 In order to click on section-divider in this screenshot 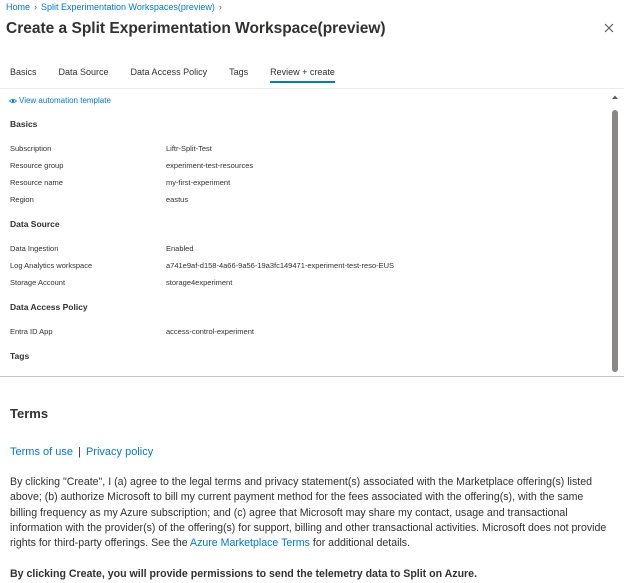, I will do `click(312, 376)`.